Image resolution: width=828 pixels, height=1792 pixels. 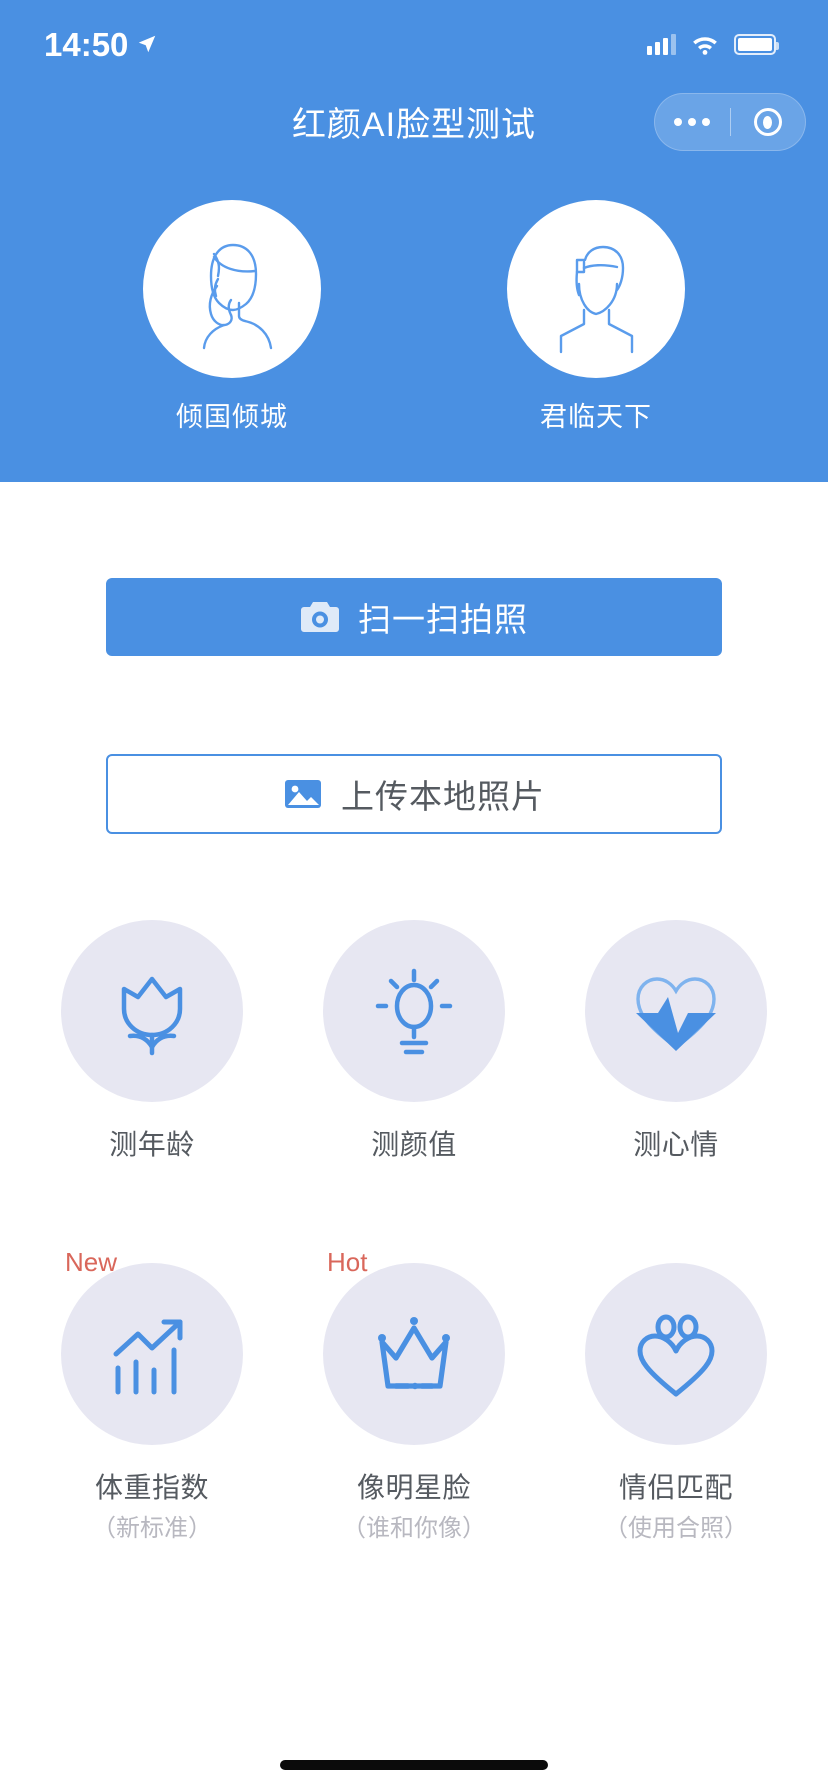 I want to click on feature-label: 测颜值, so click(x=414, y=1144).